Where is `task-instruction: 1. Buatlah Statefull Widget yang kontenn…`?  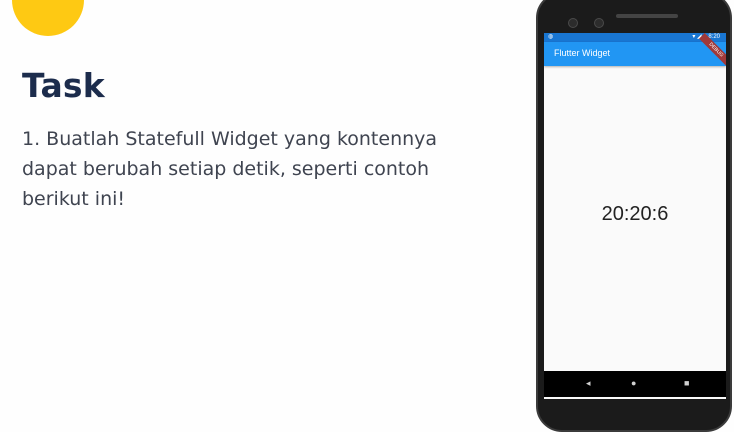
task-instruction: 1. Buatlah Statefull Widget yang kontenn… is located at coordinates (230, 169).